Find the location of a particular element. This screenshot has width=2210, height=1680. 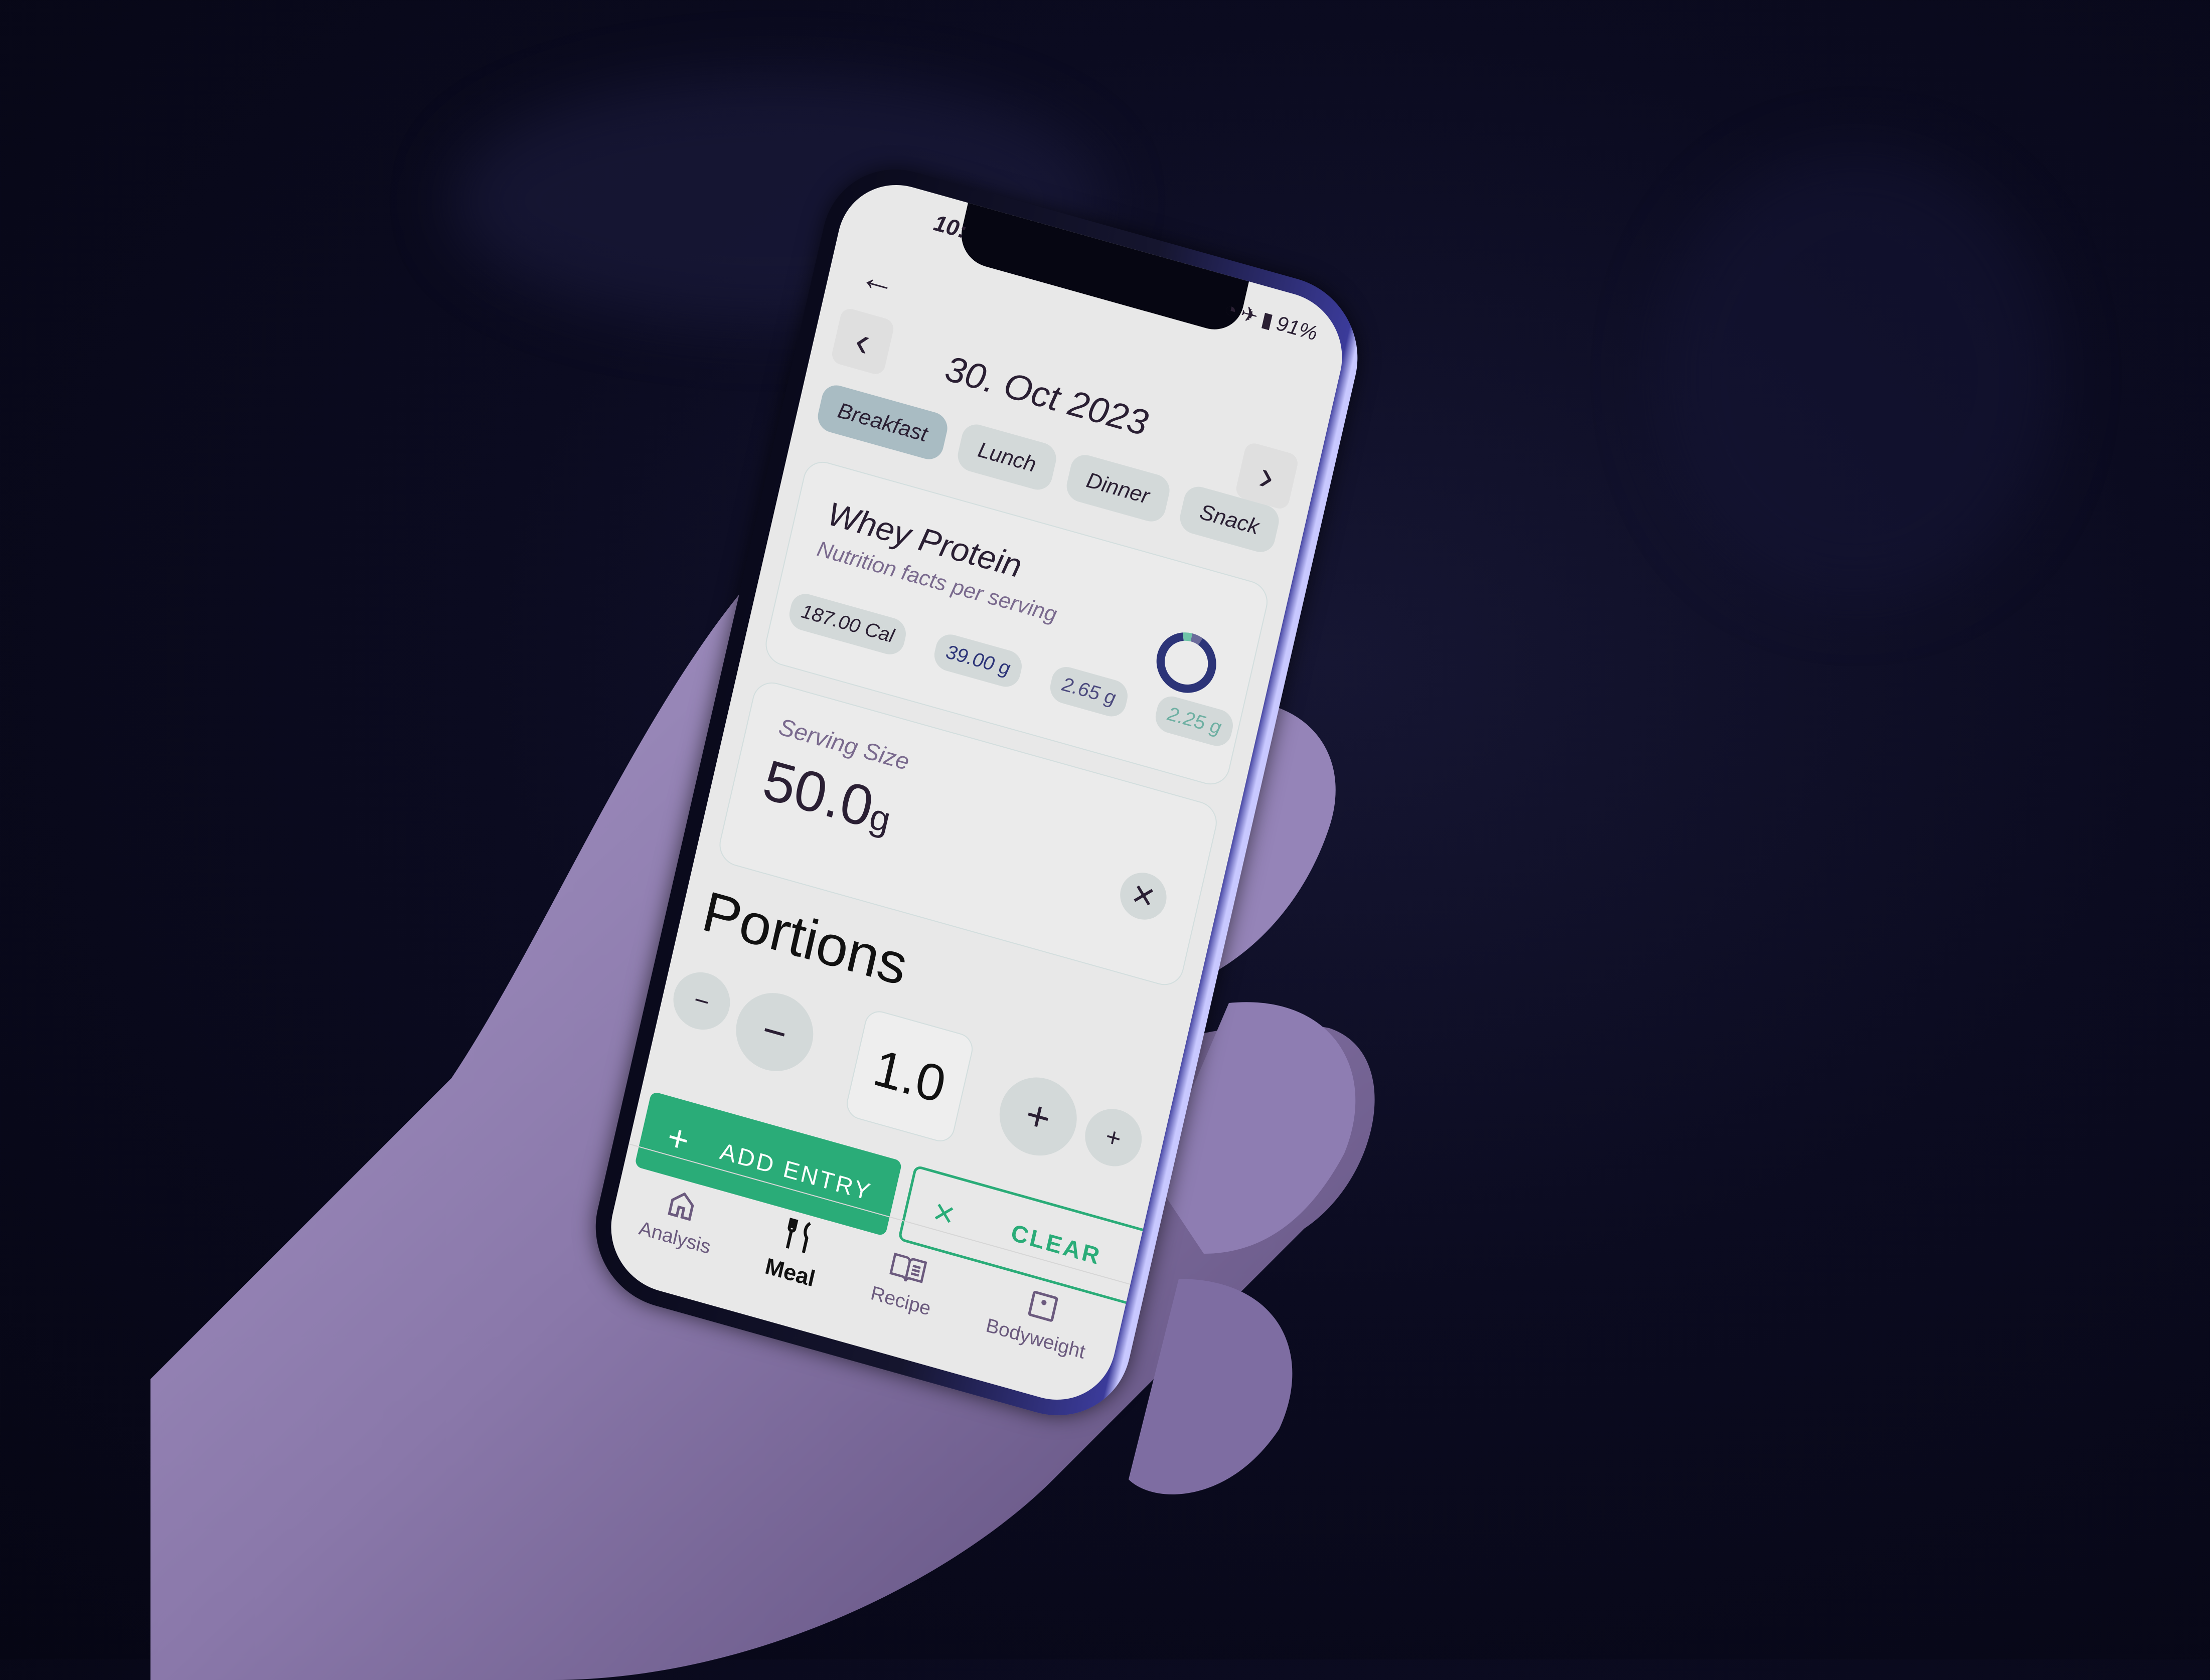

nav-analysis: Analysis is located at coordinates (679, 1219).